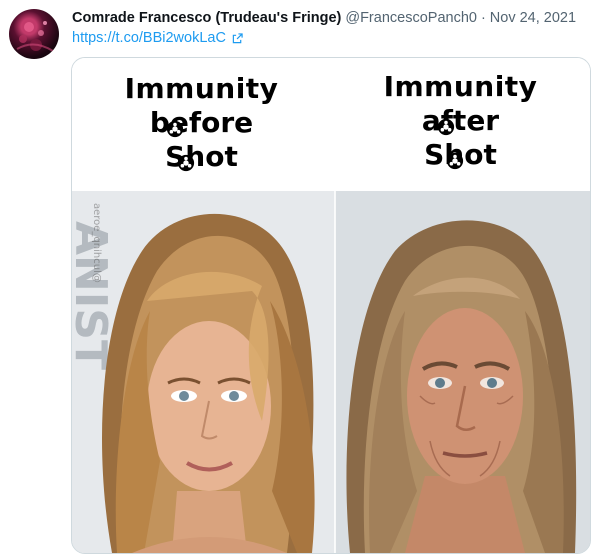  I want to click on author-handle: @FrancescoPanch0, so click(411, 18).